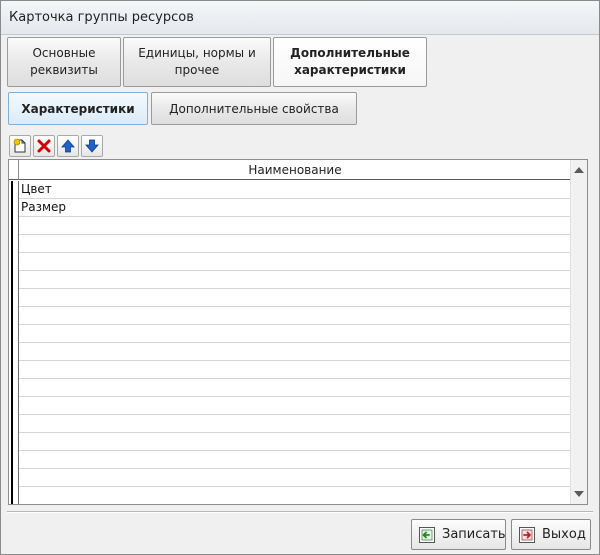  I want to click on table-row: Цвет, so click(290, 190).